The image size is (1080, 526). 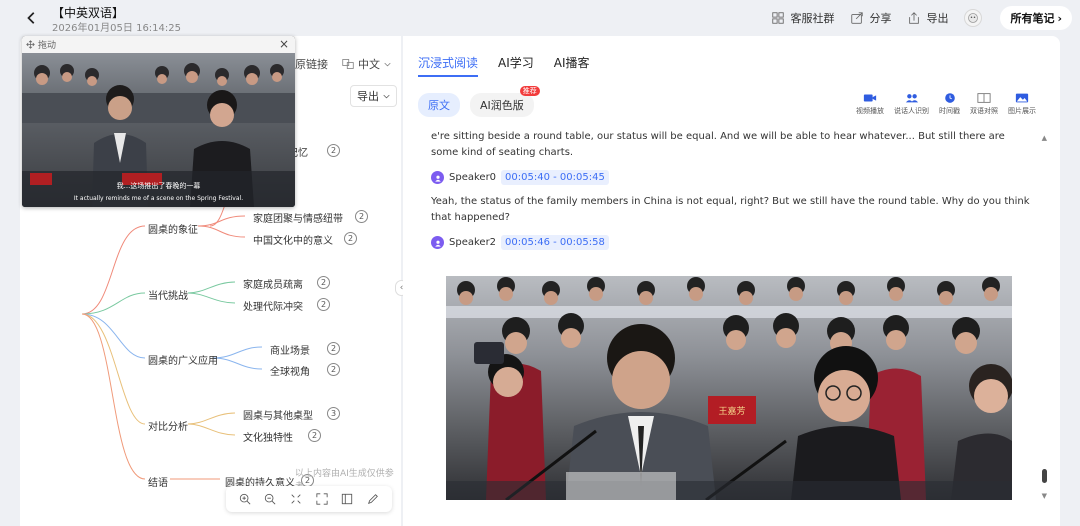 I want to click on mindmap-branch-challenge: 当代挑战, so click(x=168, y=294).